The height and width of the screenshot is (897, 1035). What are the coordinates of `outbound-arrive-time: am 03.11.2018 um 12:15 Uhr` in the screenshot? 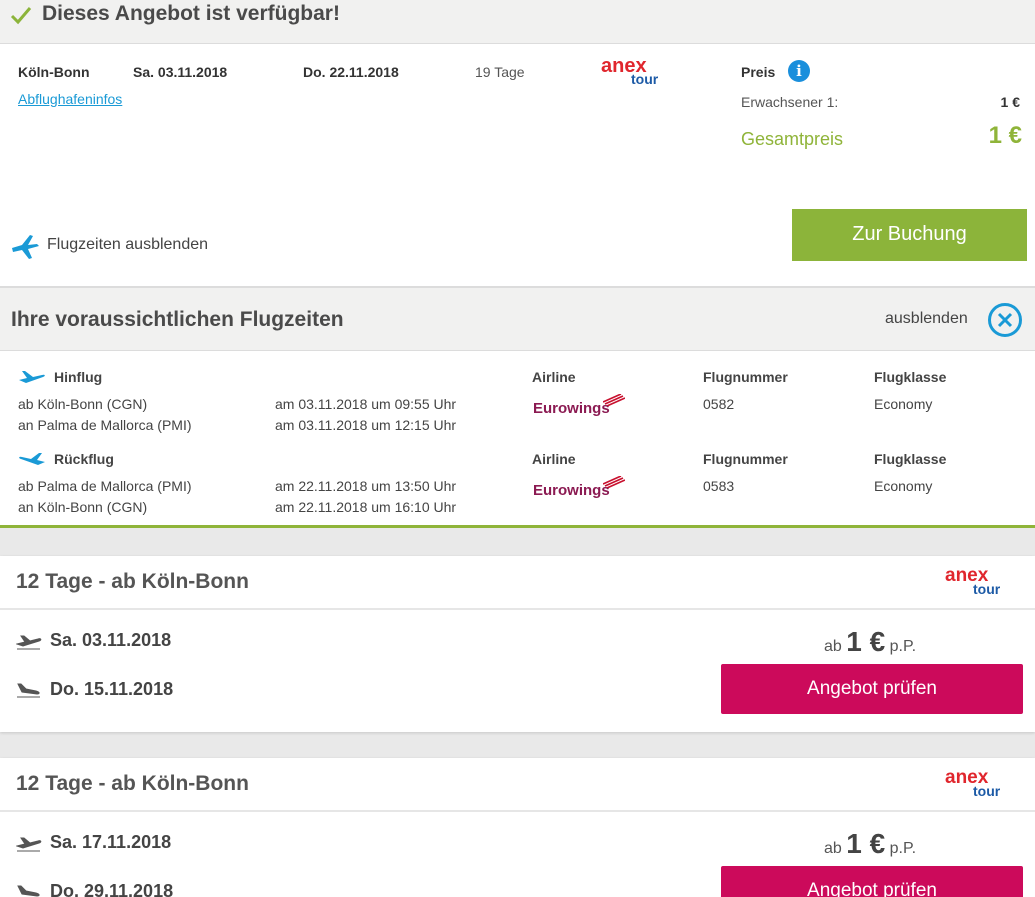 It's located at (366, 425).